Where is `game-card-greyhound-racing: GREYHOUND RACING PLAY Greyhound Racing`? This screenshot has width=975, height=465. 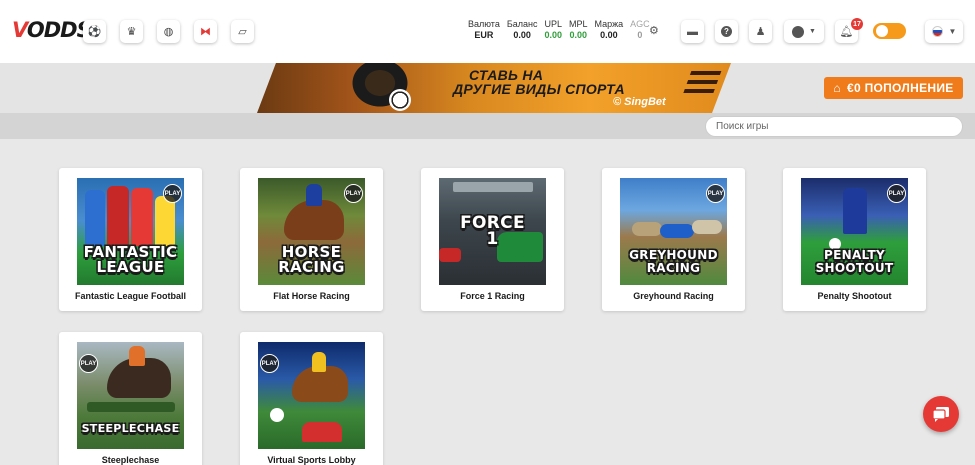 game-card-greyhound-racing: GREYHOUND RACING PLAY Greyhound Racing is located at coordinates (673, 239).